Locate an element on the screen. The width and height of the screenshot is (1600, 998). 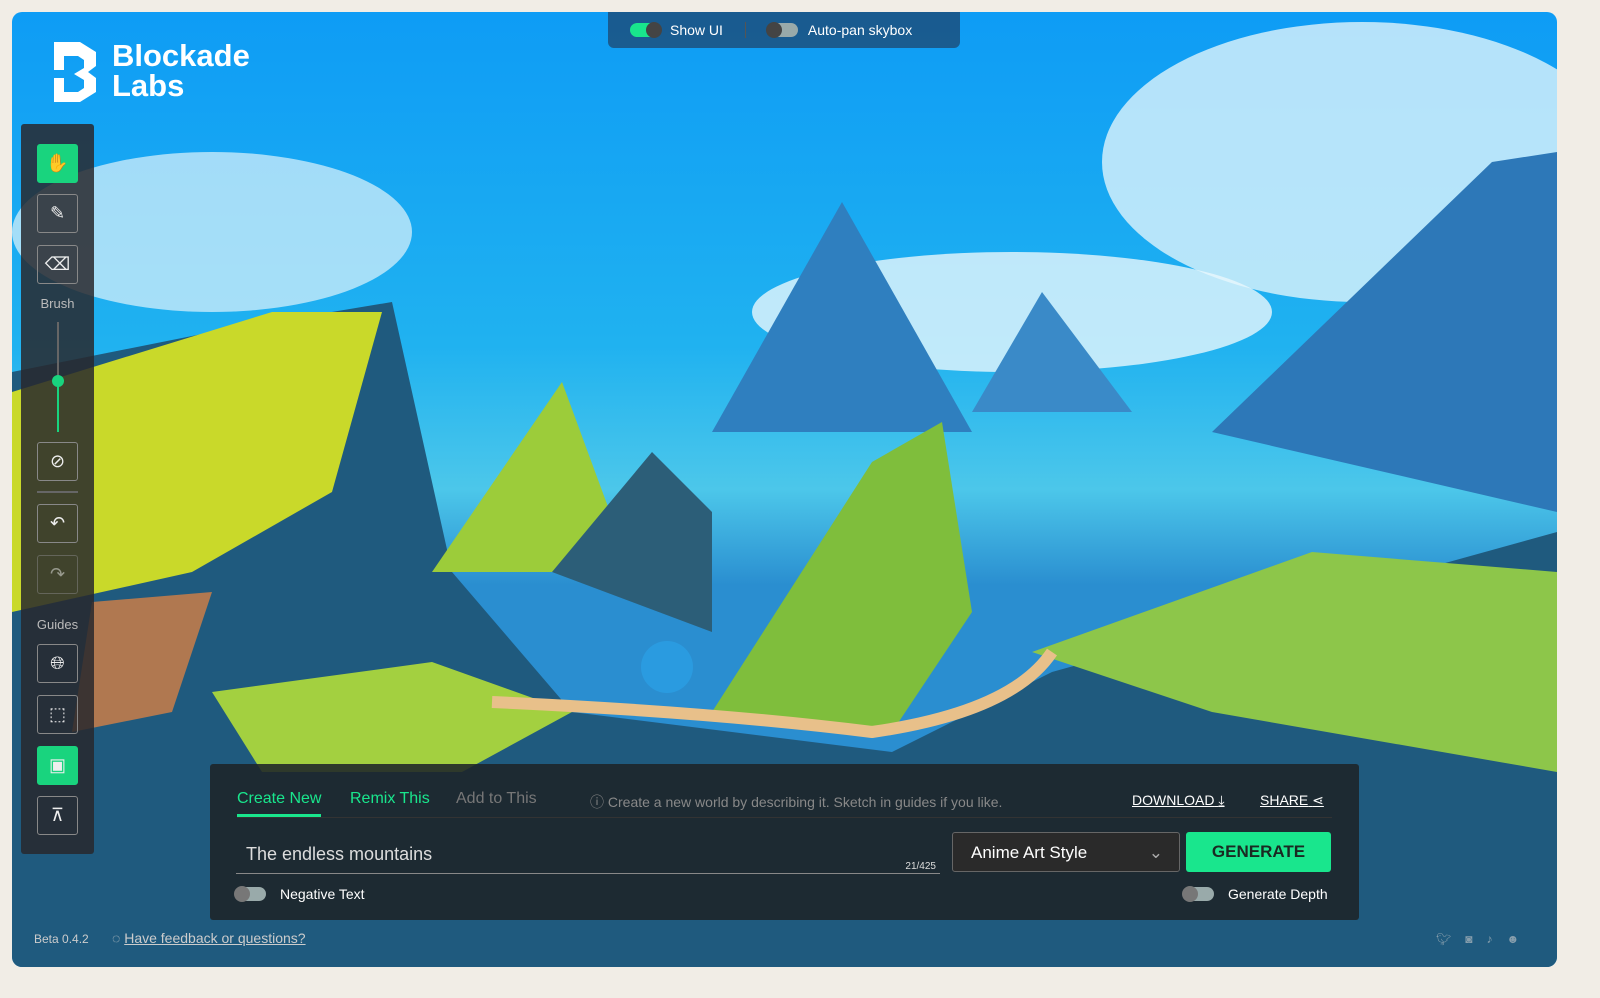
pan-tool-button: ✋ is located at coordinates (57, 163).